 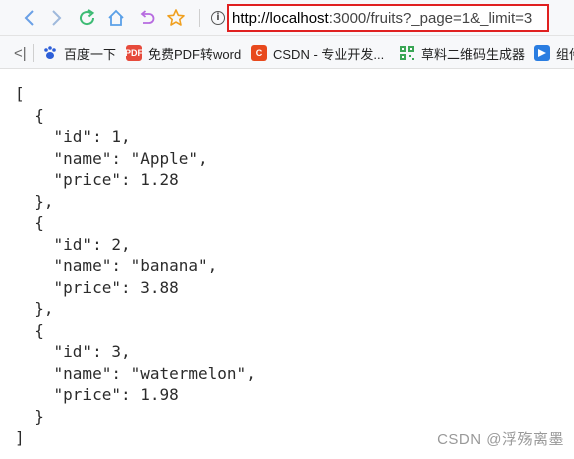 What do you see at coordinates (97, 287) in the screenshot?
I see `json-line: "price": 3.88` at bounding box center [97, 287].